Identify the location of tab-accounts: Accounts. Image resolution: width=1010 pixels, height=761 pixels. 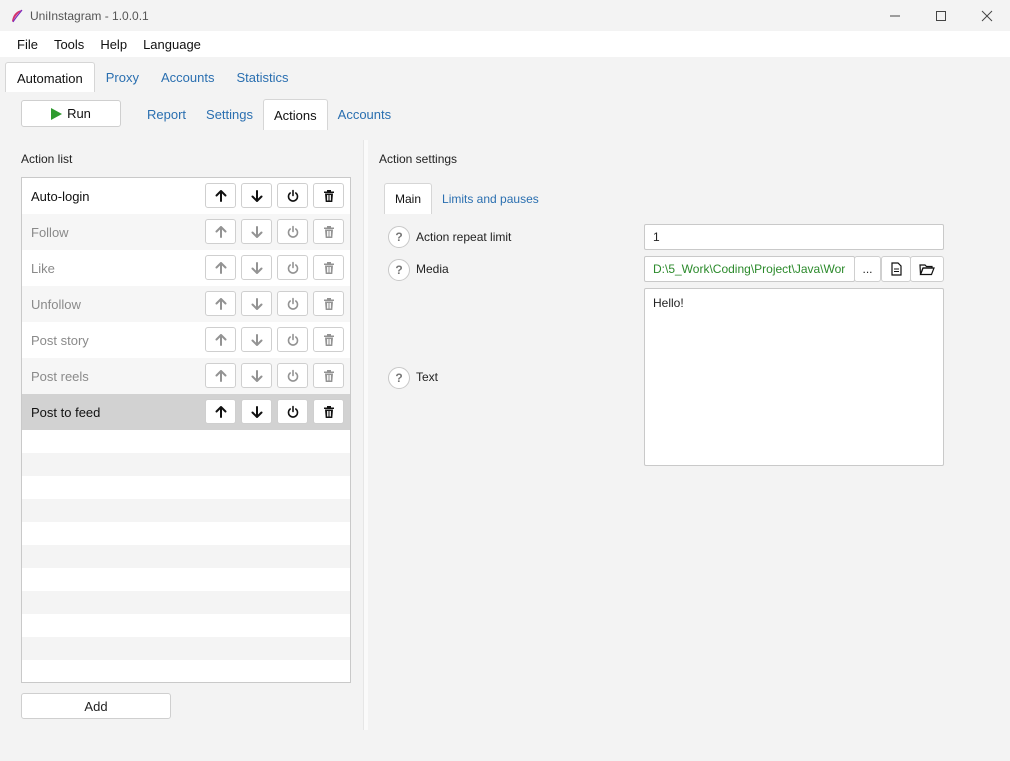
(187, 77).